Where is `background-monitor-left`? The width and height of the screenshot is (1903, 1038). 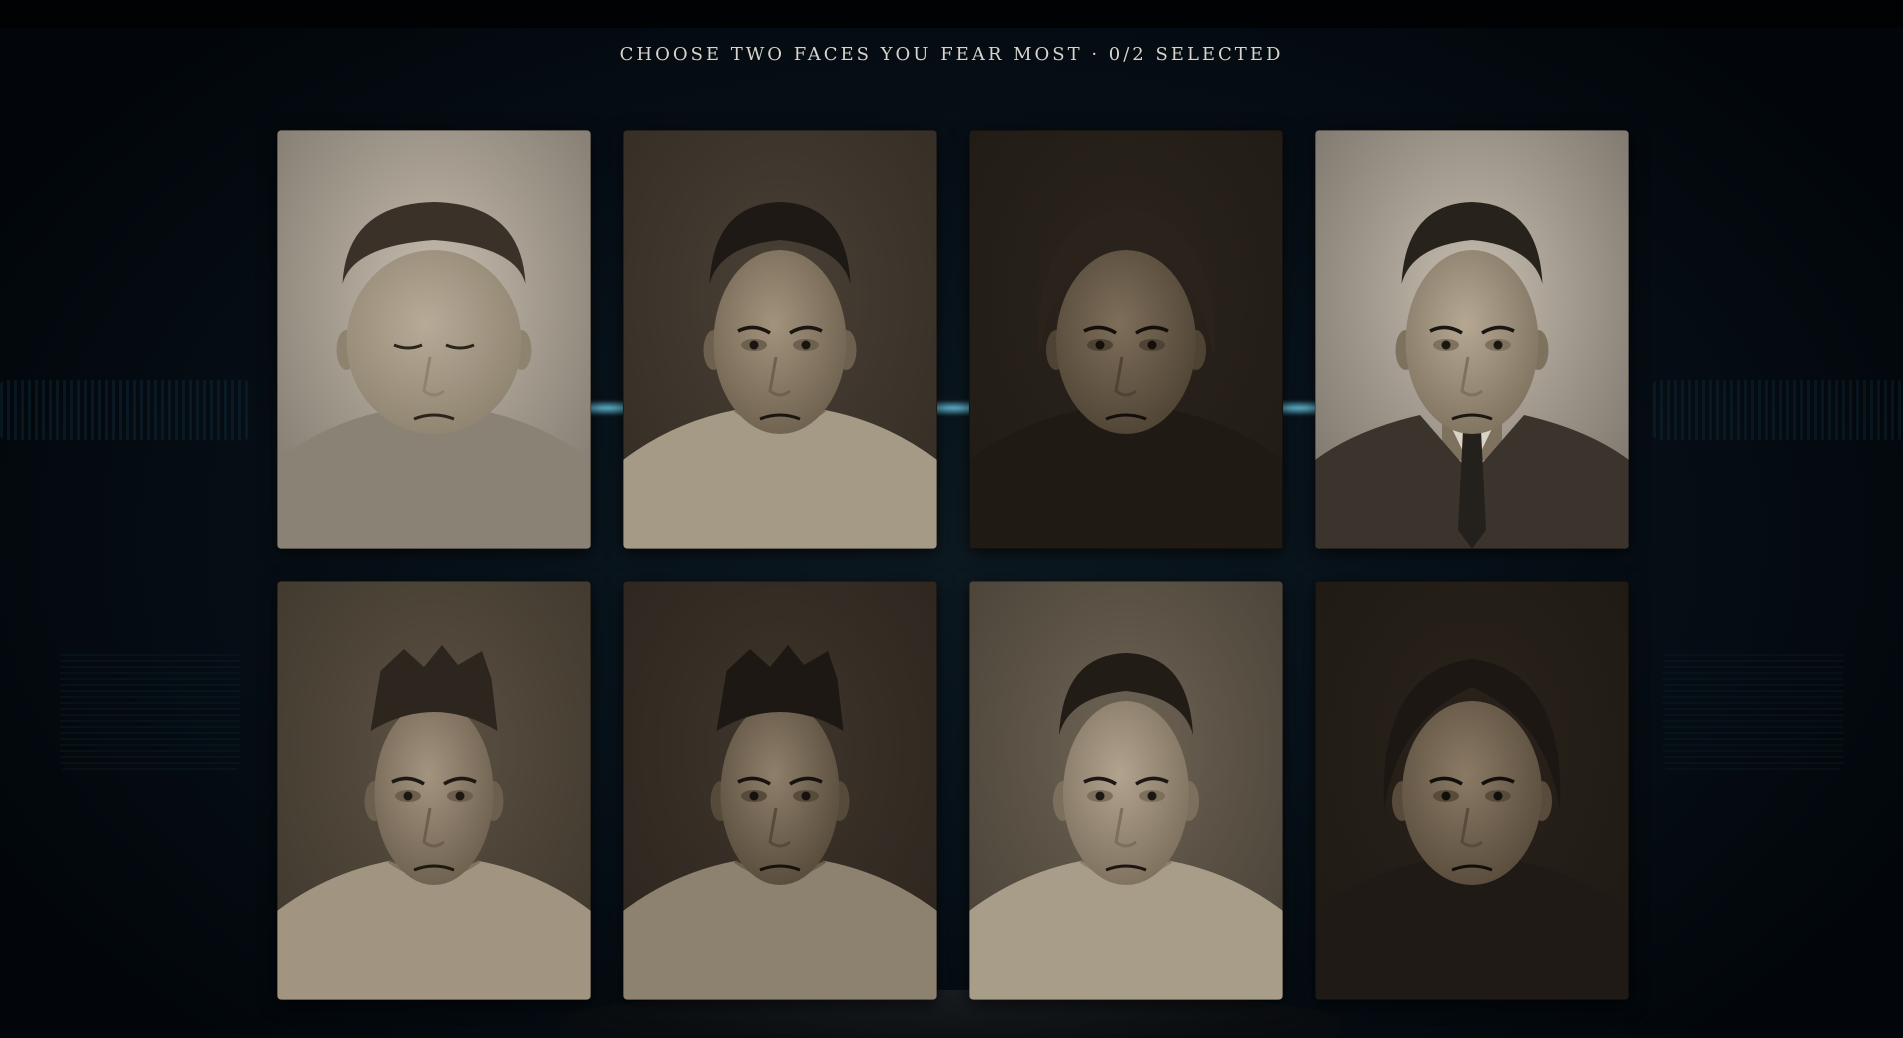 background-monitor-left is located at coordinates (125, 410).